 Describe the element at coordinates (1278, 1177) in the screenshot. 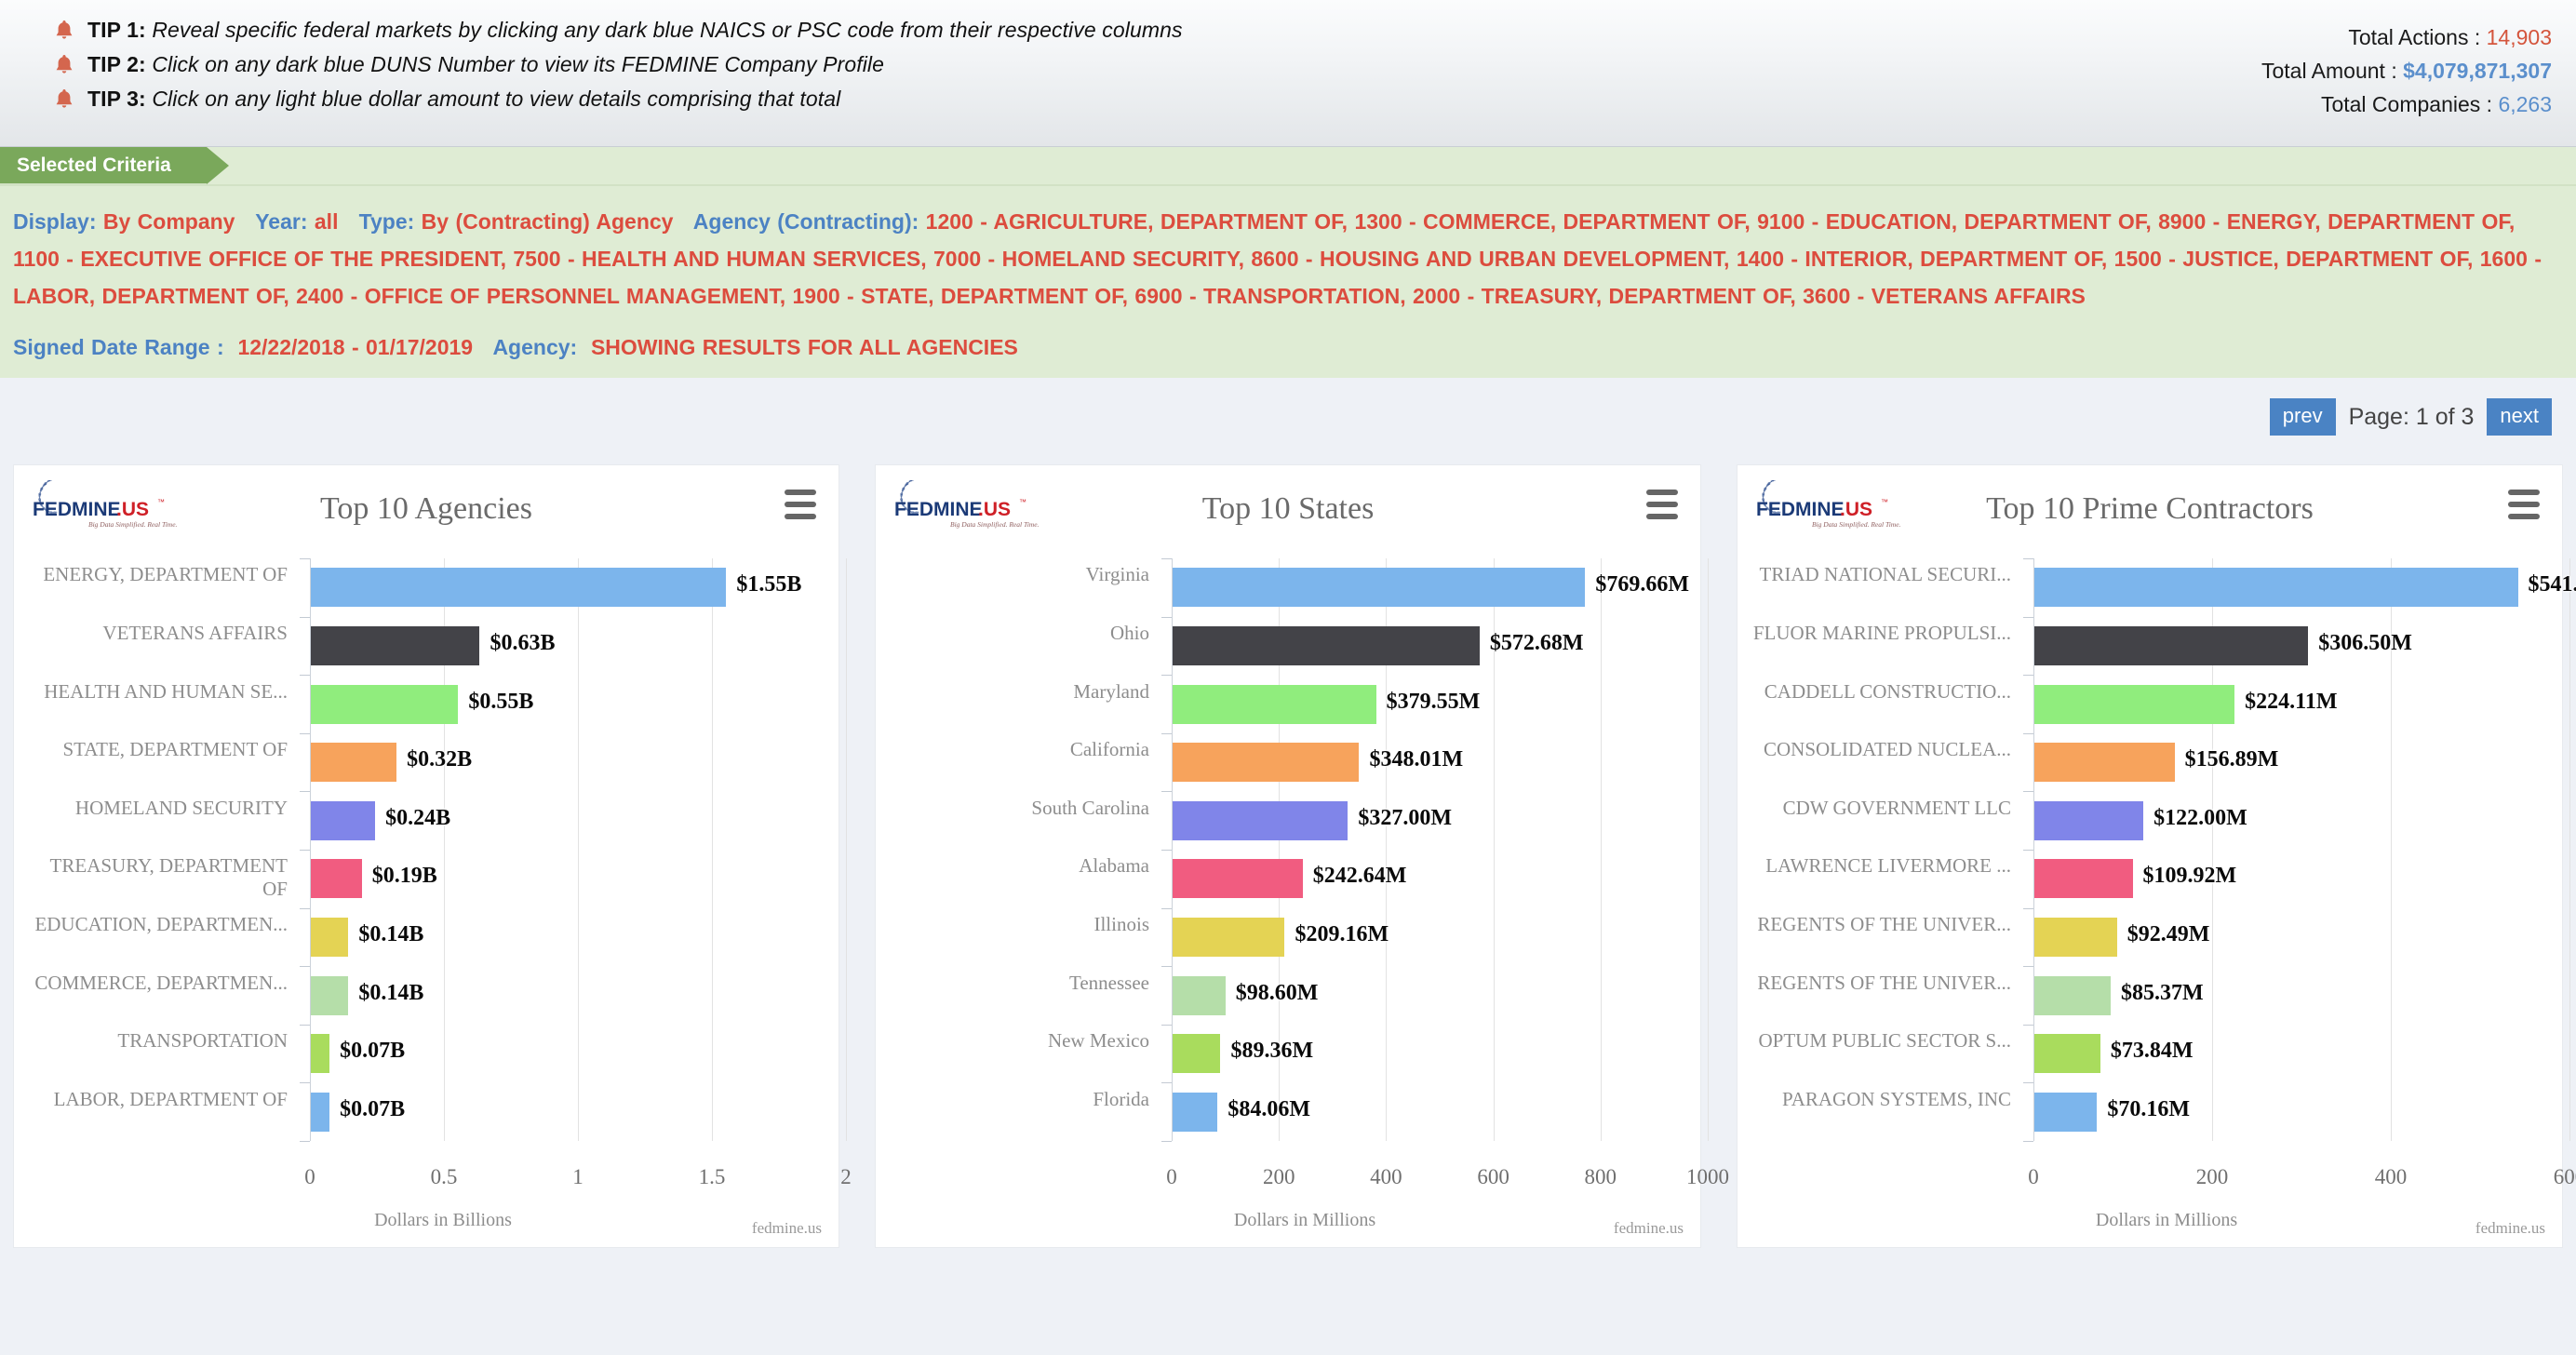

I see `x-tick-label: 200` at that location.